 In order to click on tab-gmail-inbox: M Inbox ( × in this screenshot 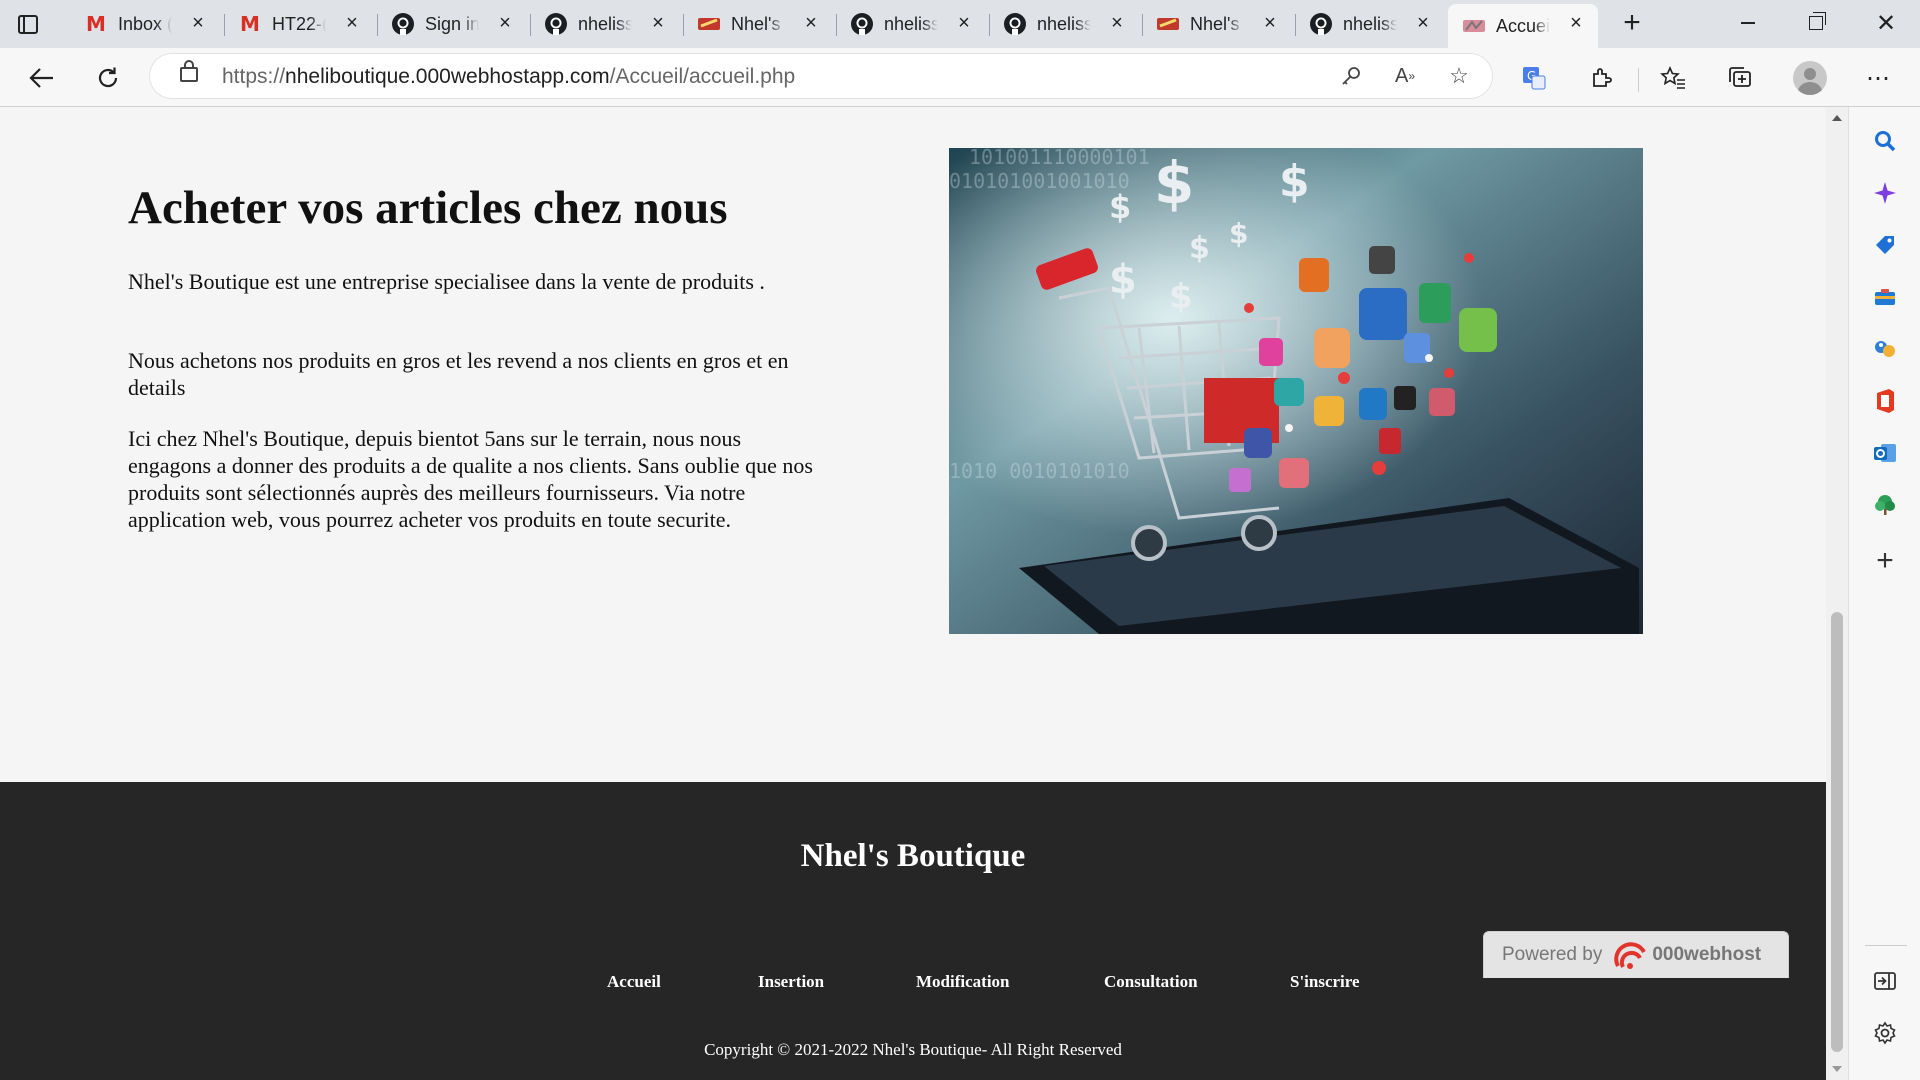, I will do `click(145, 24)`.